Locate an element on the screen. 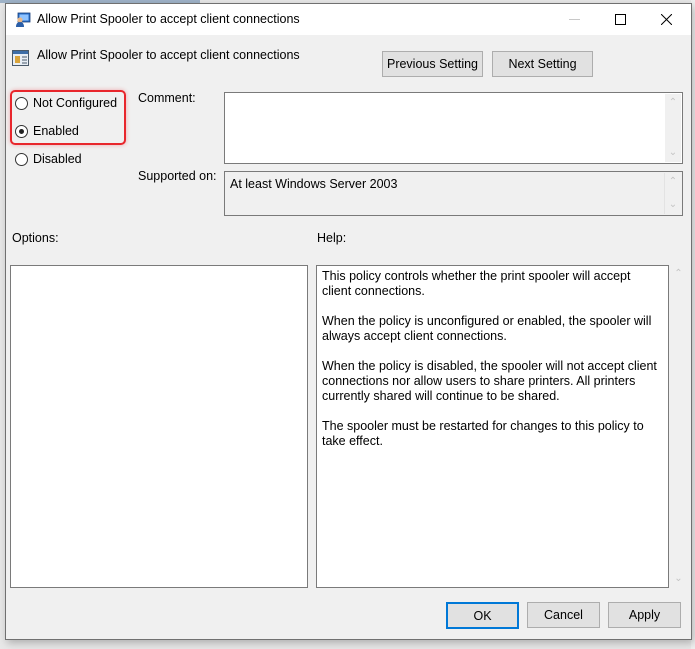 This screenshot has height=649, width=695. close-button is located at coordinates (666, 19).